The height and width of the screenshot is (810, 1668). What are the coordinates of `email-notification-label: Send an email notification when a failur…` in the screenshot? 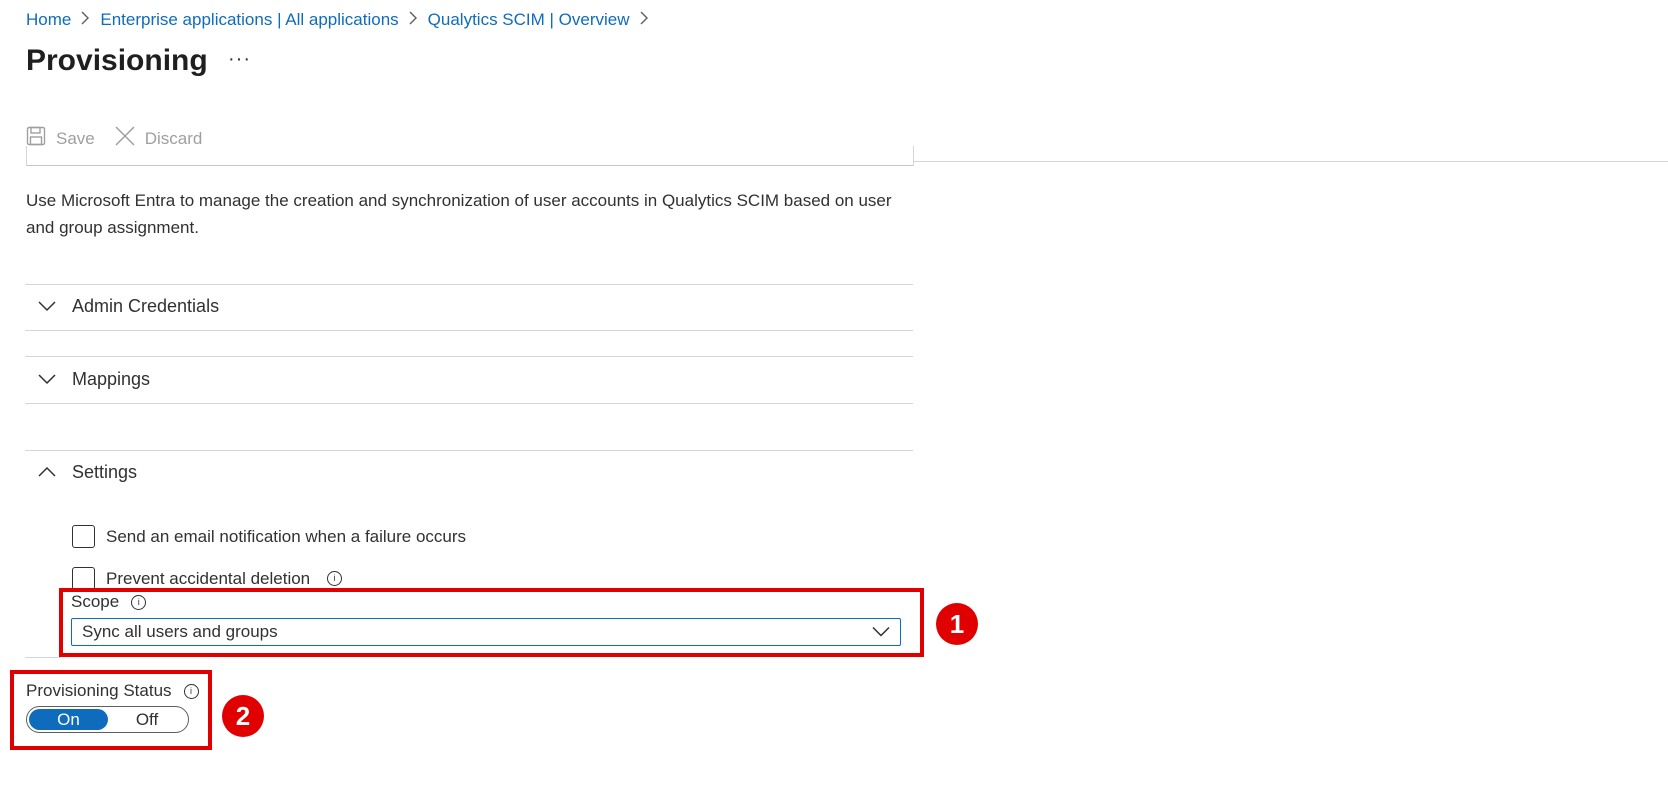 It's located at (286, 536).